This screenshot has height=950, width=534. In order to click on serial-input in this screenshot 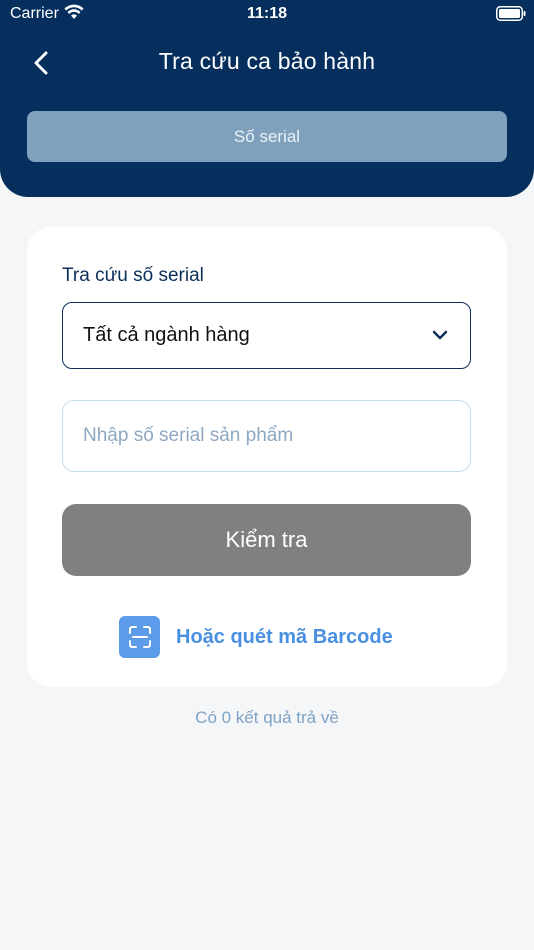, I will do `click(266, 436)`.